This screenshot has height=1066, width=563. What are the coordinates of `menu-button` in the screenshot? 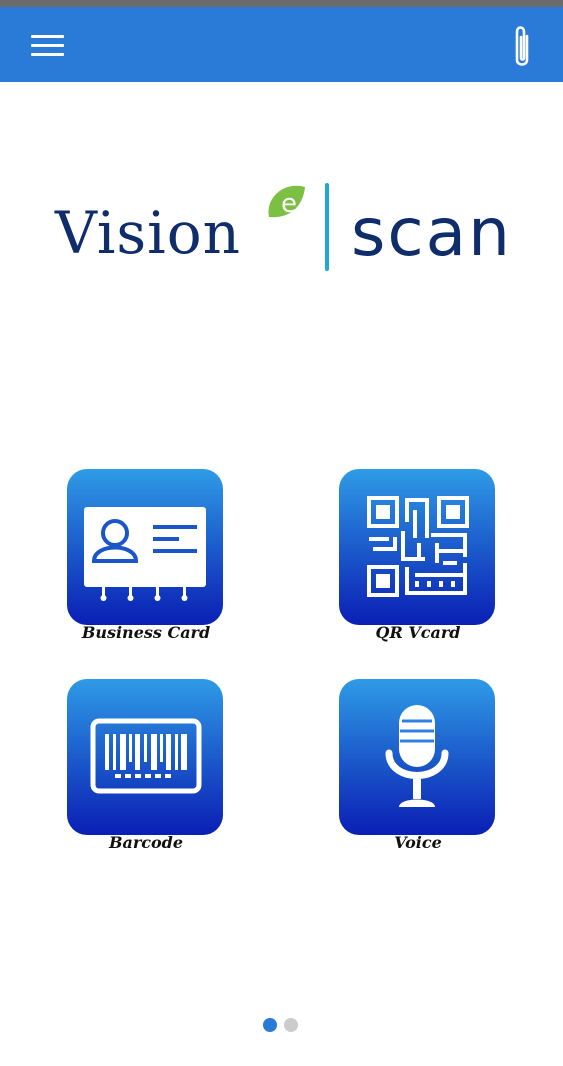 It's located at (47, 45).